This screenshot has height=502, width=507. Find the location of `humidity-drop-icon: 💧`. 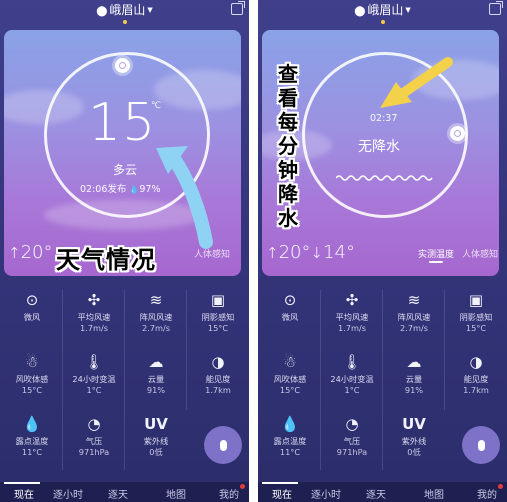

humidity-drop-icon: 💧 is located at coordinates (134, 189).